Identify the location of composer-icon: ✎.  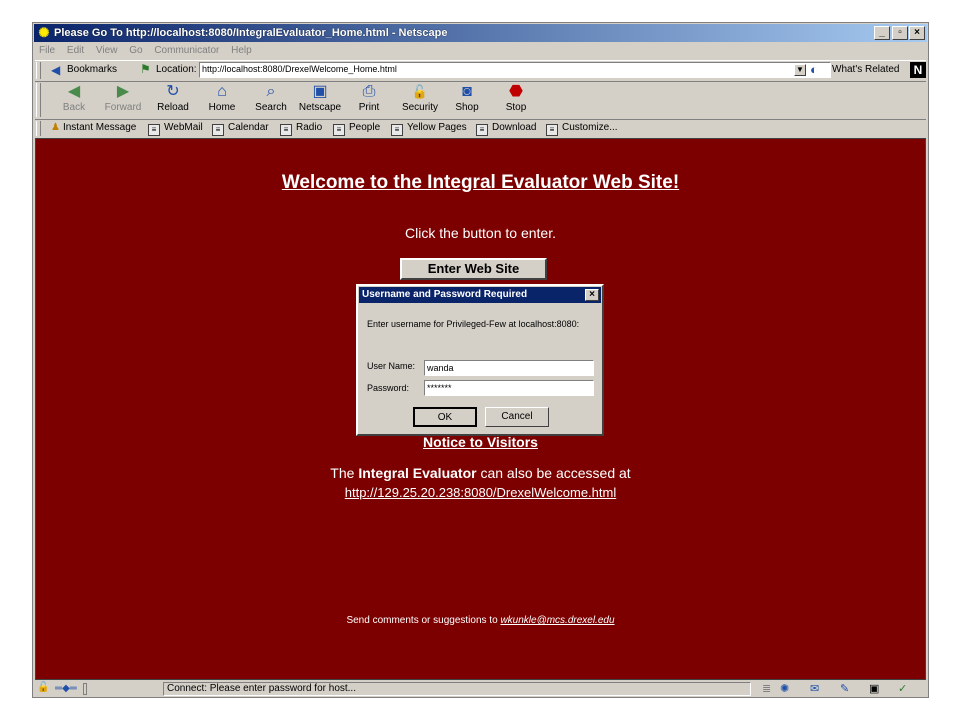
(844, 688).